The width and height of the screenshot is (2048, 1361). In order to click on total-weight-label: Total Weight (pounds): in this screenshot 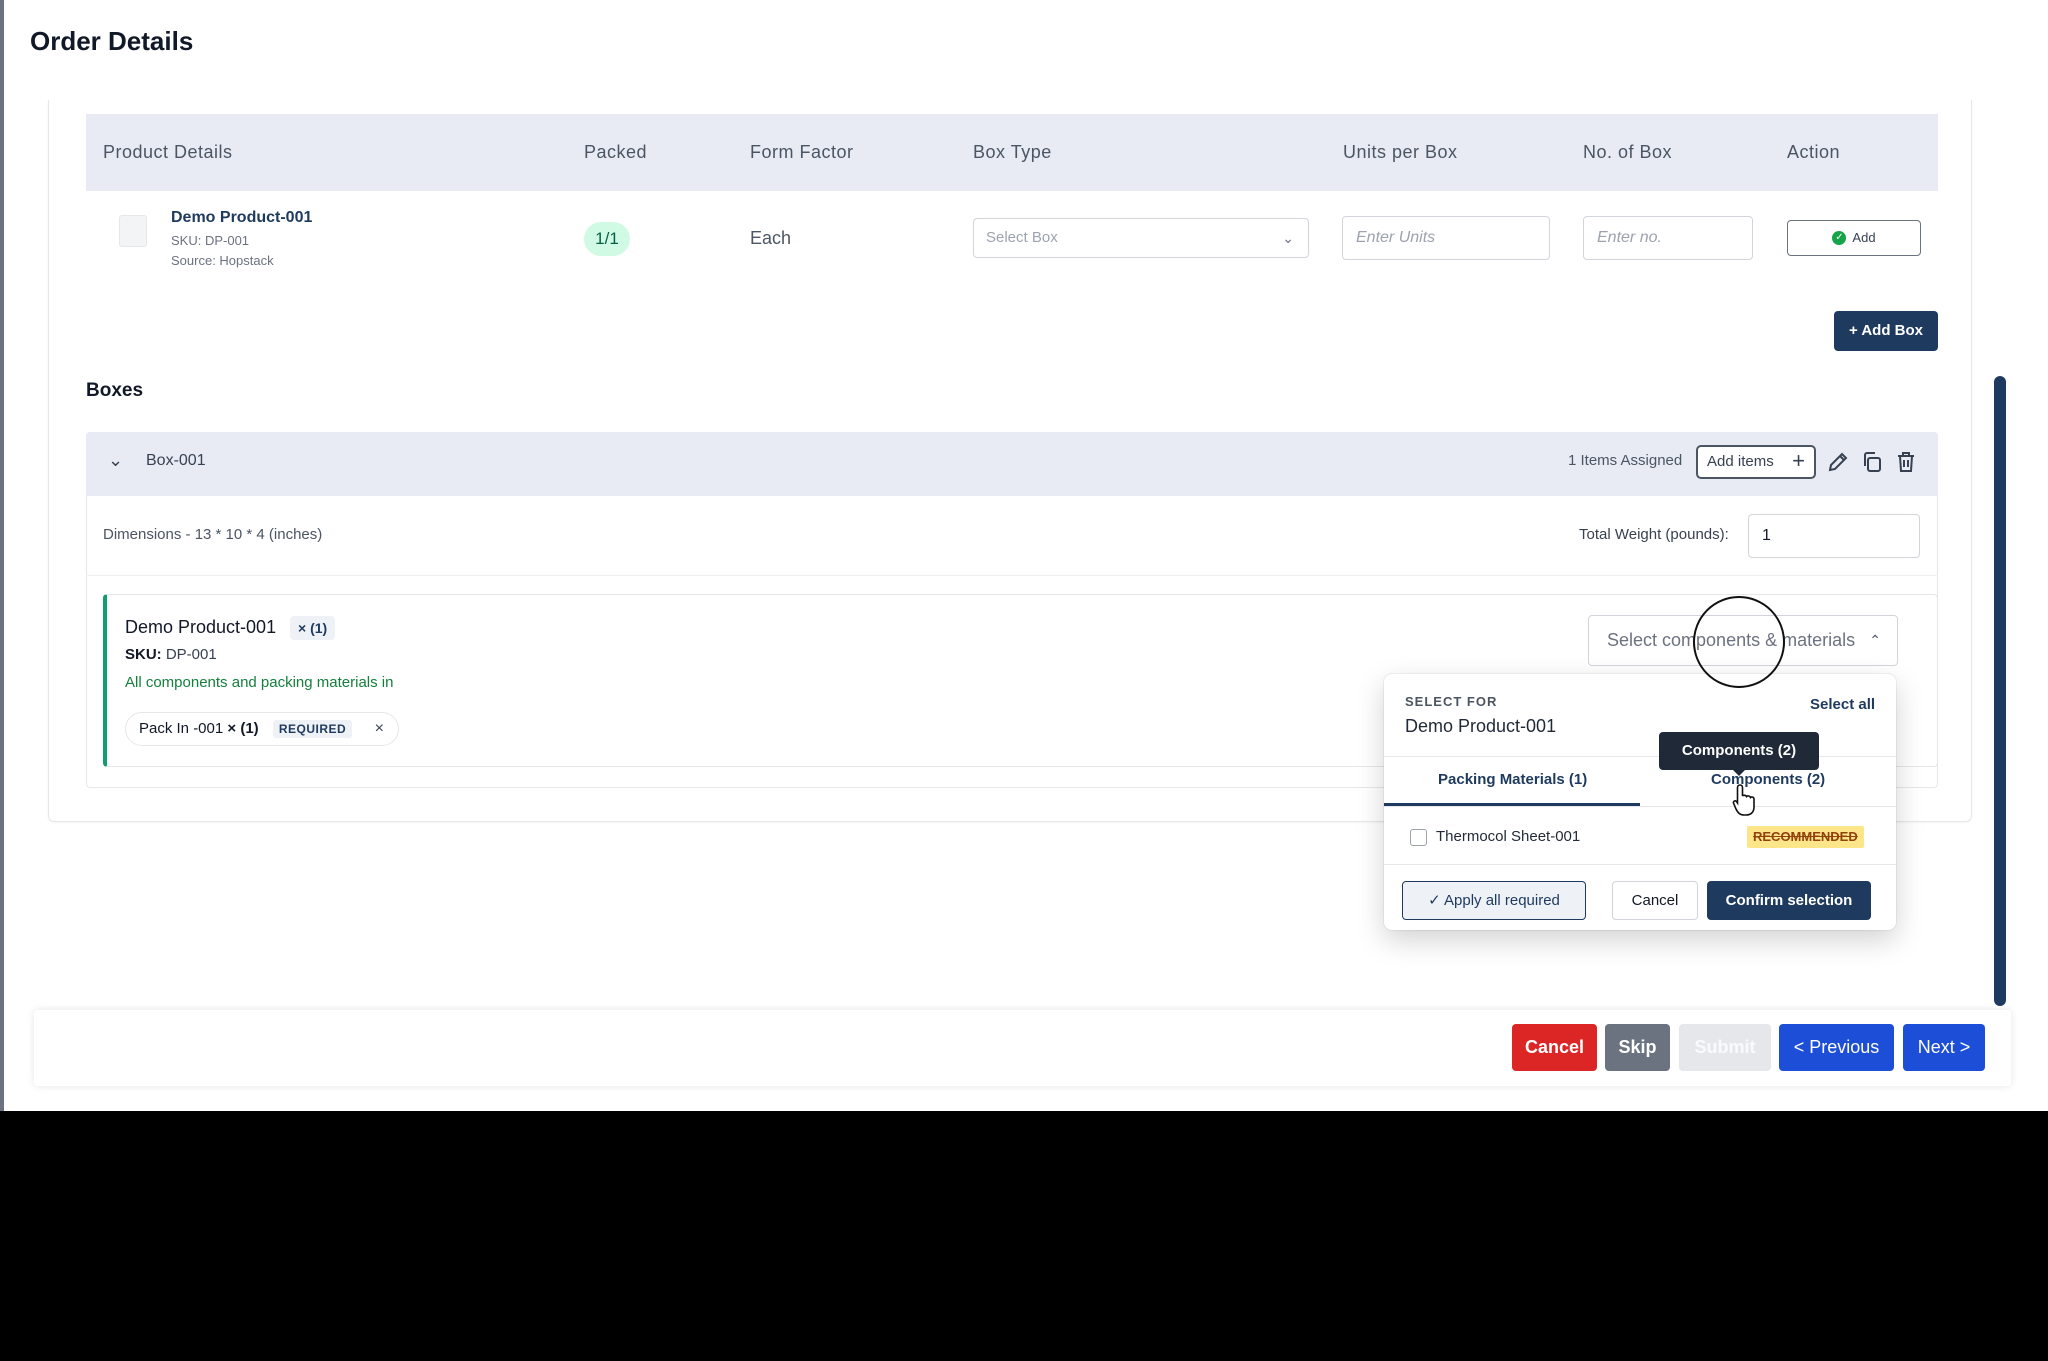, I will do `click(1654, 534)`.